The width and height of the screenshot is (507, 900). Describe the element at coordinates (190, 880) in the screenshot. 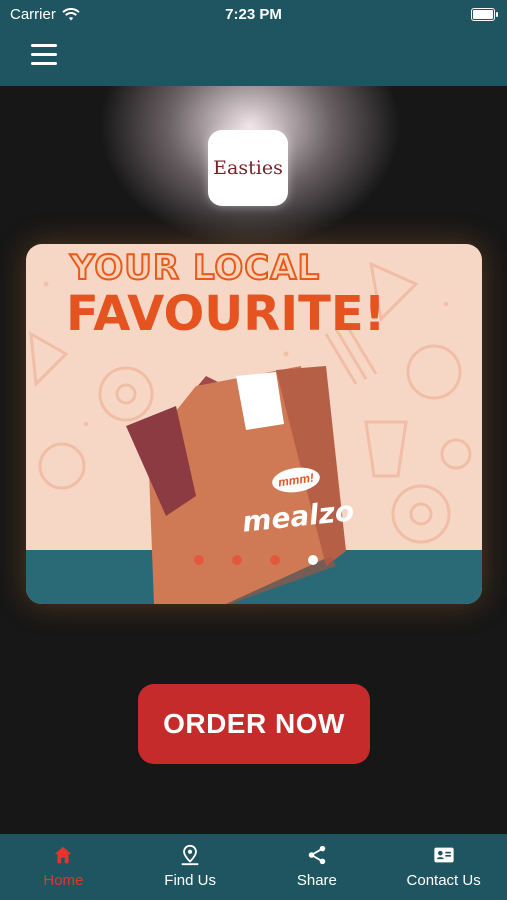

I see `tab-find-us-label: Find Us` at that location.